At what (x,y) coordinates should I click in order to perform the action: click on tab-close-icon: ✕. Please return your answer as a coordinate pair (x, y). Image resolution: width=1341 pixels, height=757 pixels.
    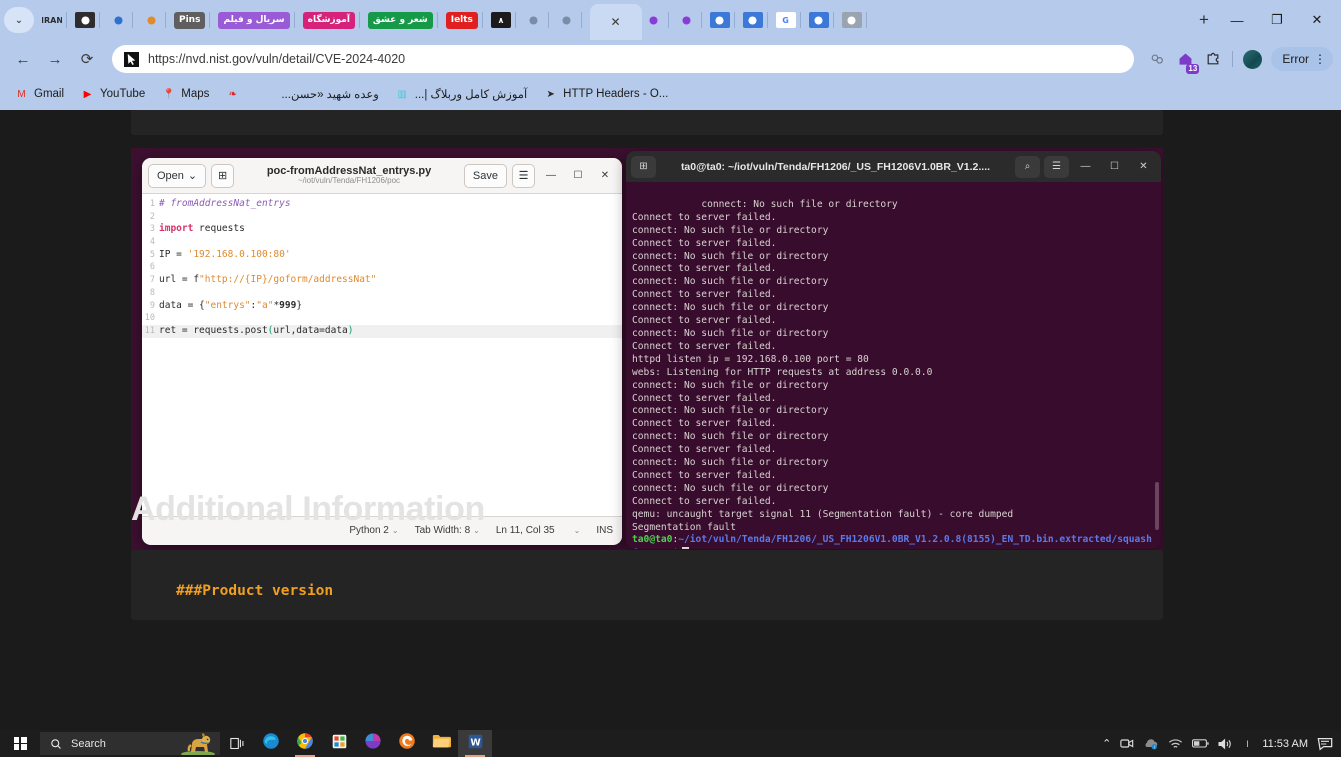
    Looking at the image, I should click on (615, 22).